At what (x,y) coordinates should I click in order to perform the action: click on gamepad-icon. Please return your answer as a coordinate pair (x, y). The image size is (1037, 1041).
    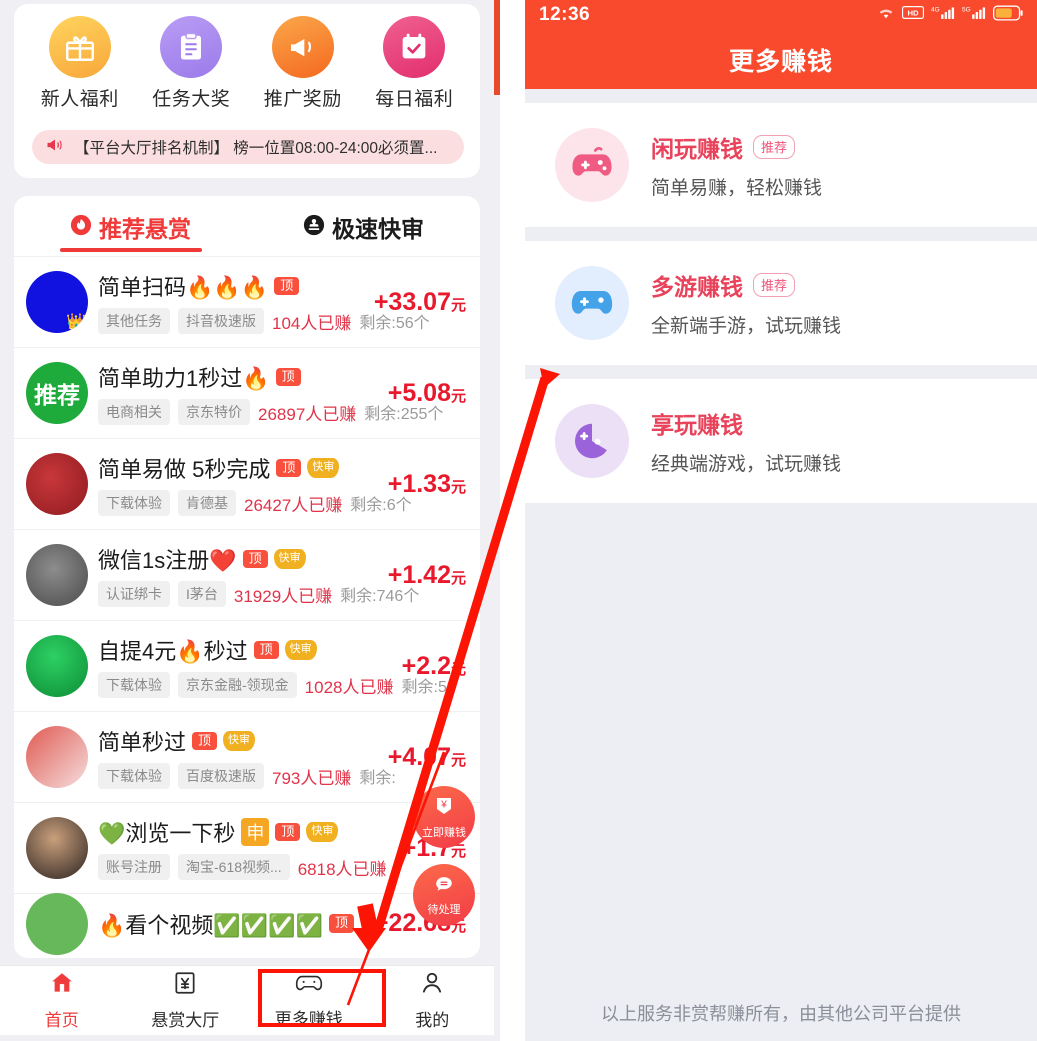
    Looking at the image, I should click on (309, 985).